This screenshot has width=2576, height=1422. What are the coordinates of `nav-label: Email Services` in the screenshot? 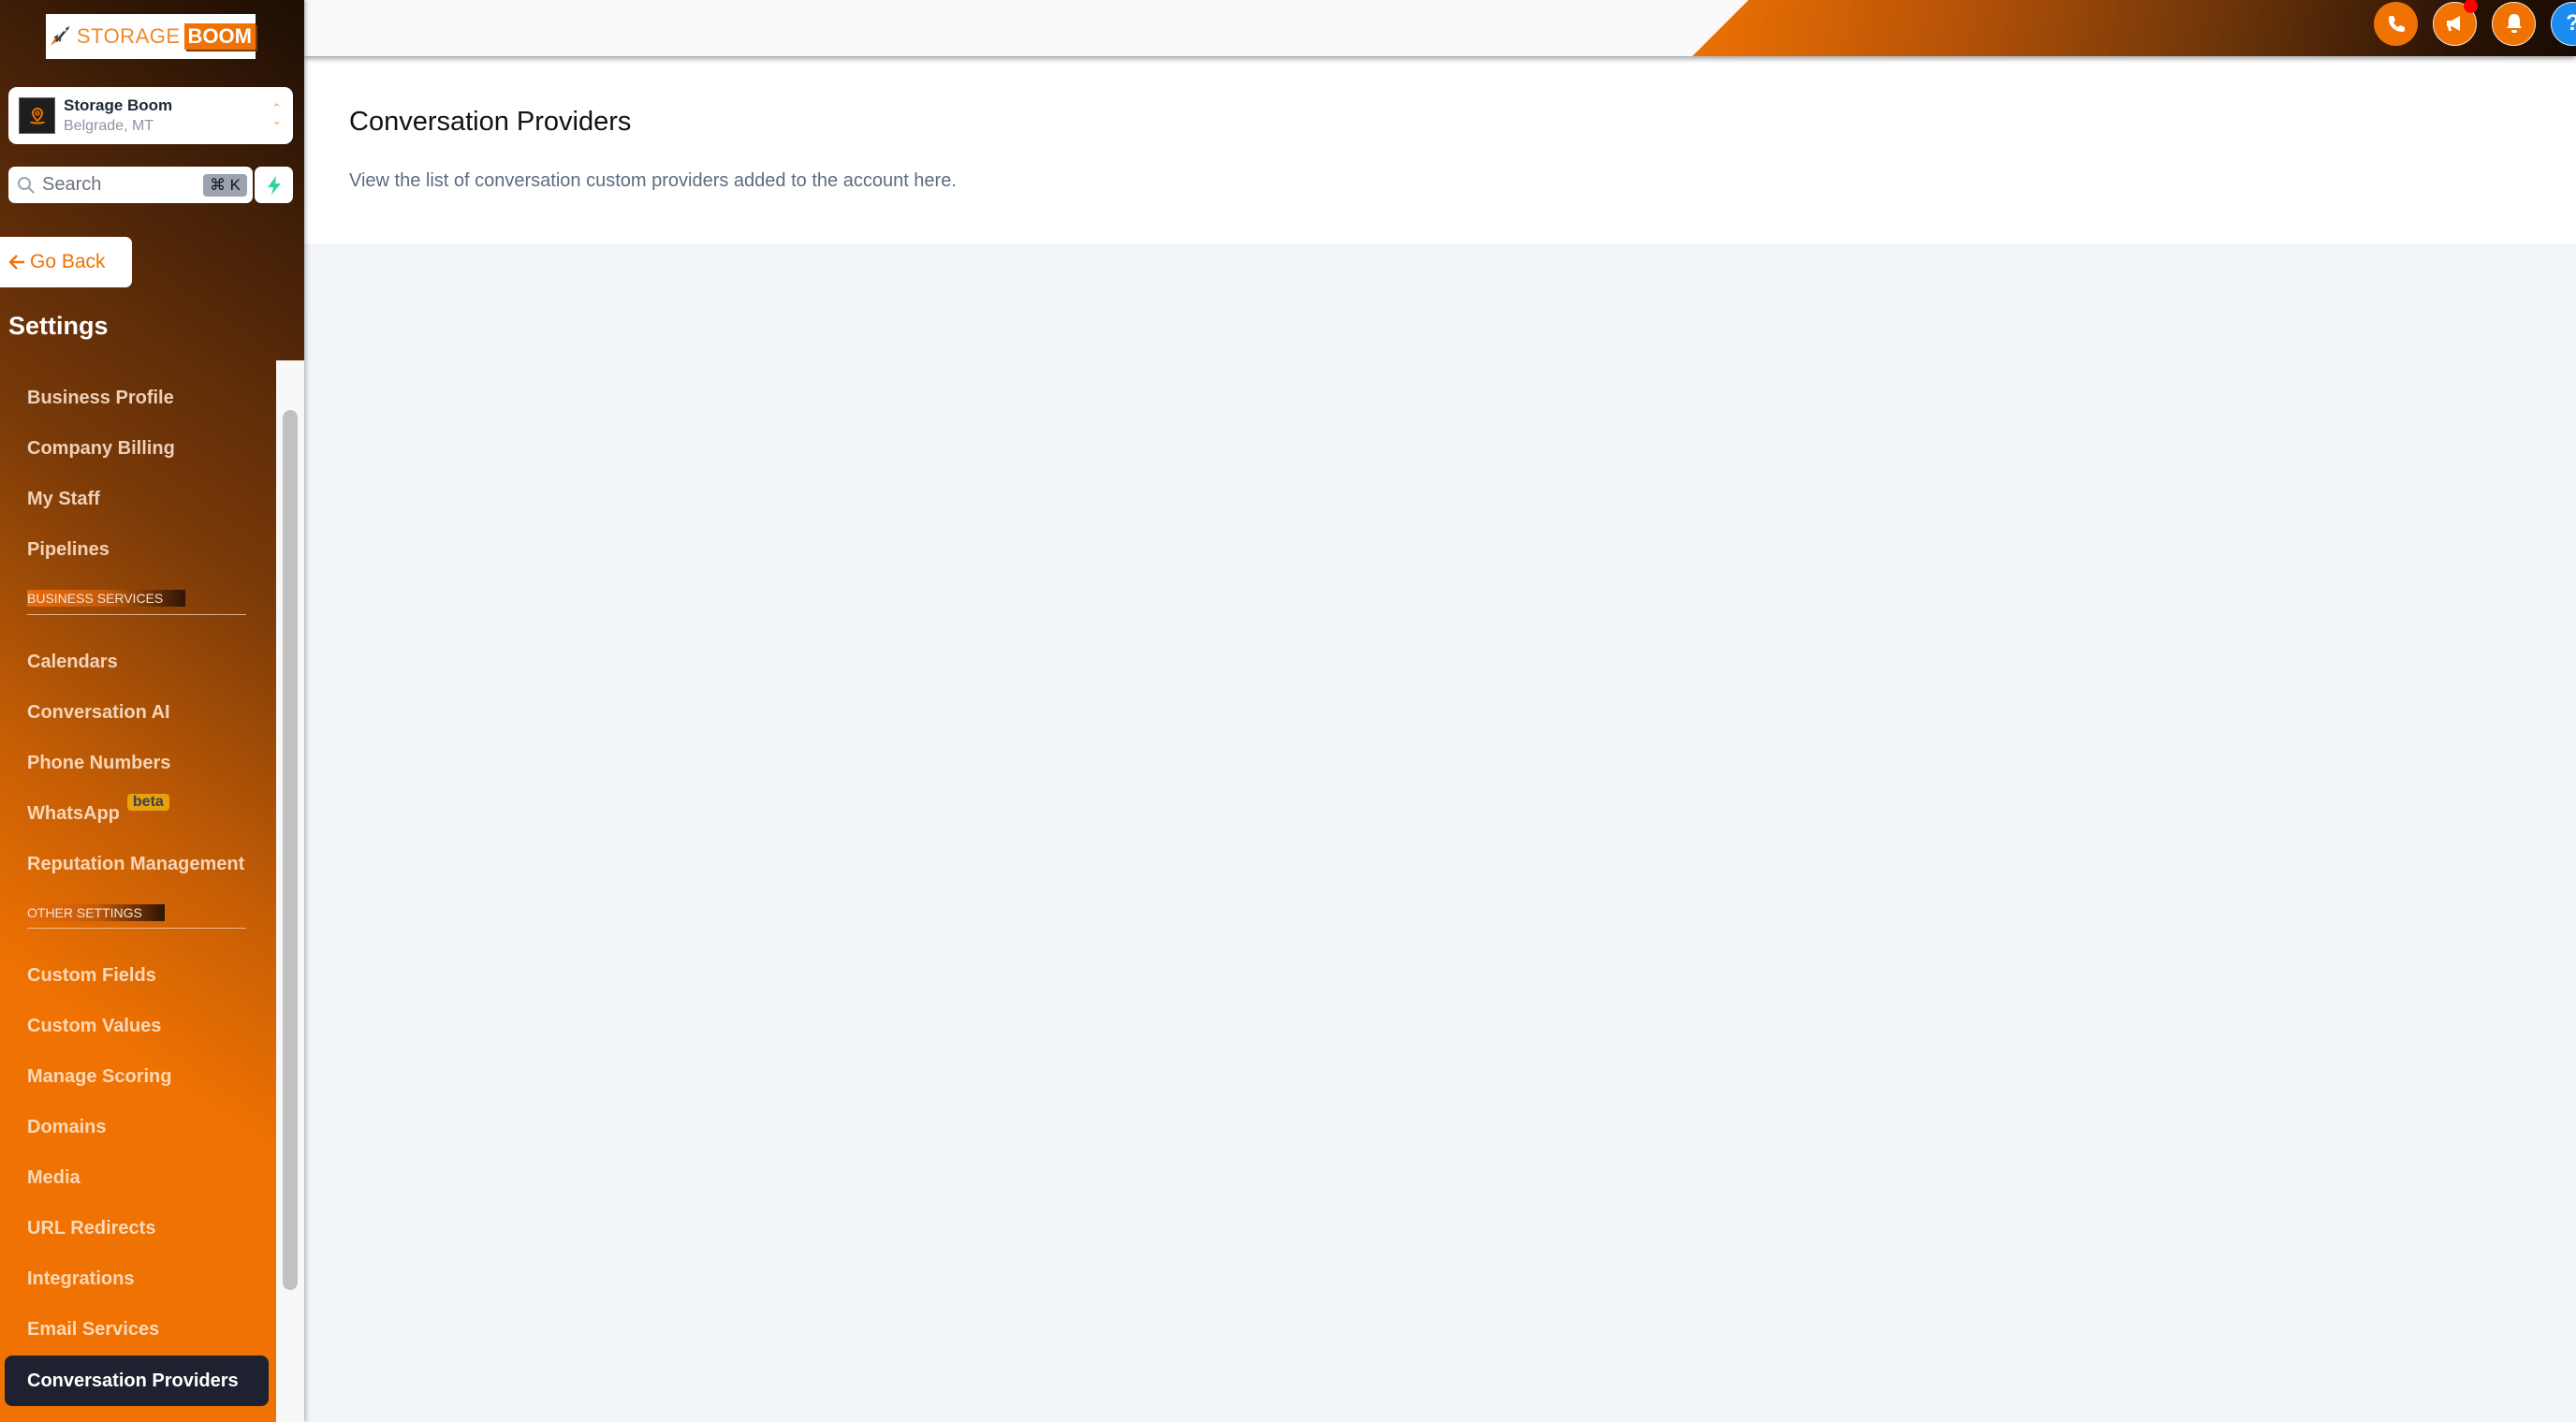 It's located at (93, 1329).